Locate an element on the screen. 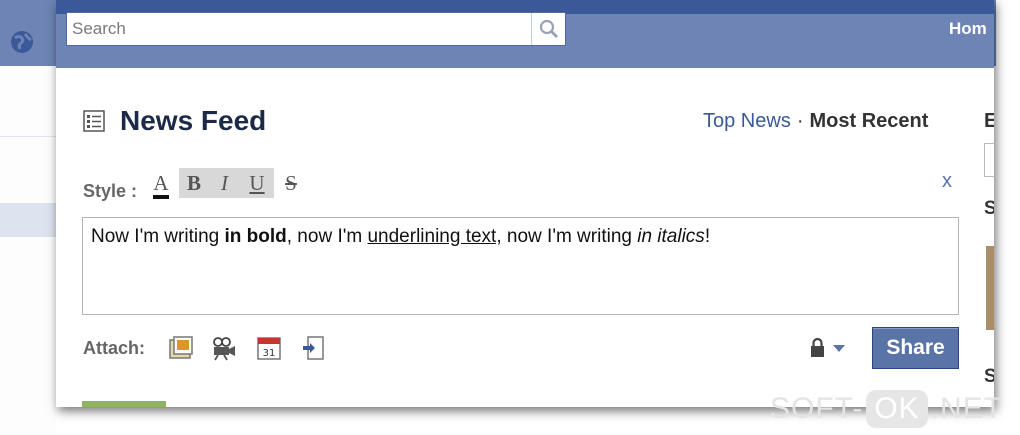 The width and height of the screenshot is (1020, 435). photo-icon is located at coordinates (181, 348).